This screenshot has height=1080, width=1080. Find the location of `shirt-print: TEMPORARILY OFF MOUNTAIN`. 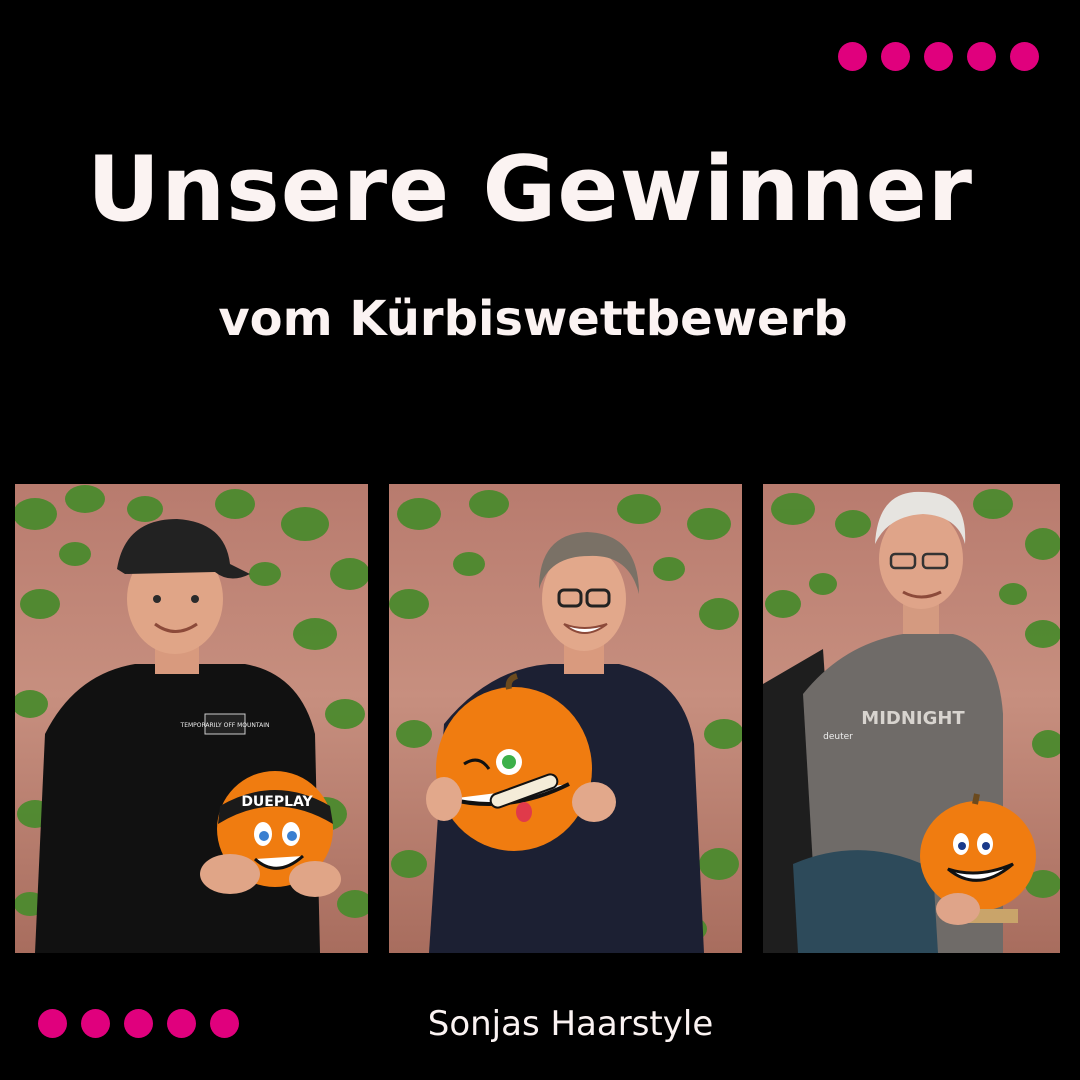

shirt-print: TEMPORARILY OFF MOUNTAIN is located at coordinates (225, 725).